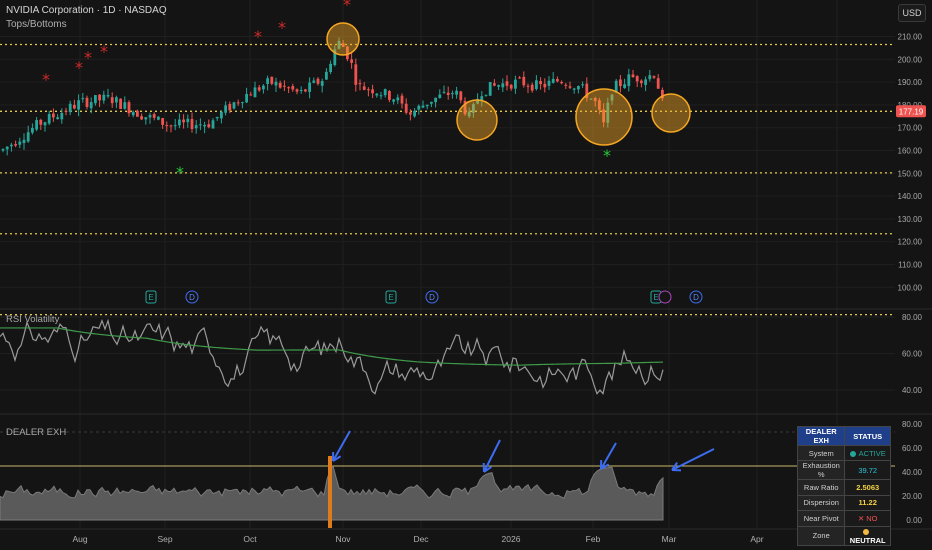 The height and width of the screenshot is (550, 932). Describe the element at coordinates (36, 432) in the screenshot. I see `dealer-pane-label: DEALER EXH` at that location.